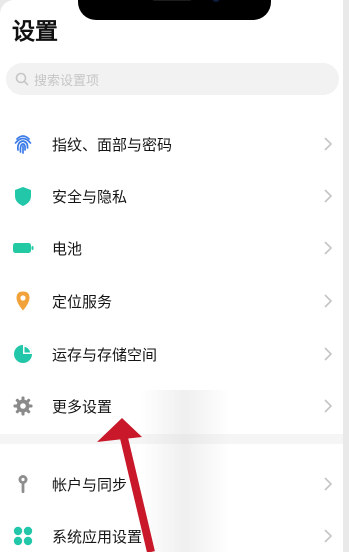  Describe the element at coordinates (22, 79) in the screenshot. I see `search-icon` at that location.